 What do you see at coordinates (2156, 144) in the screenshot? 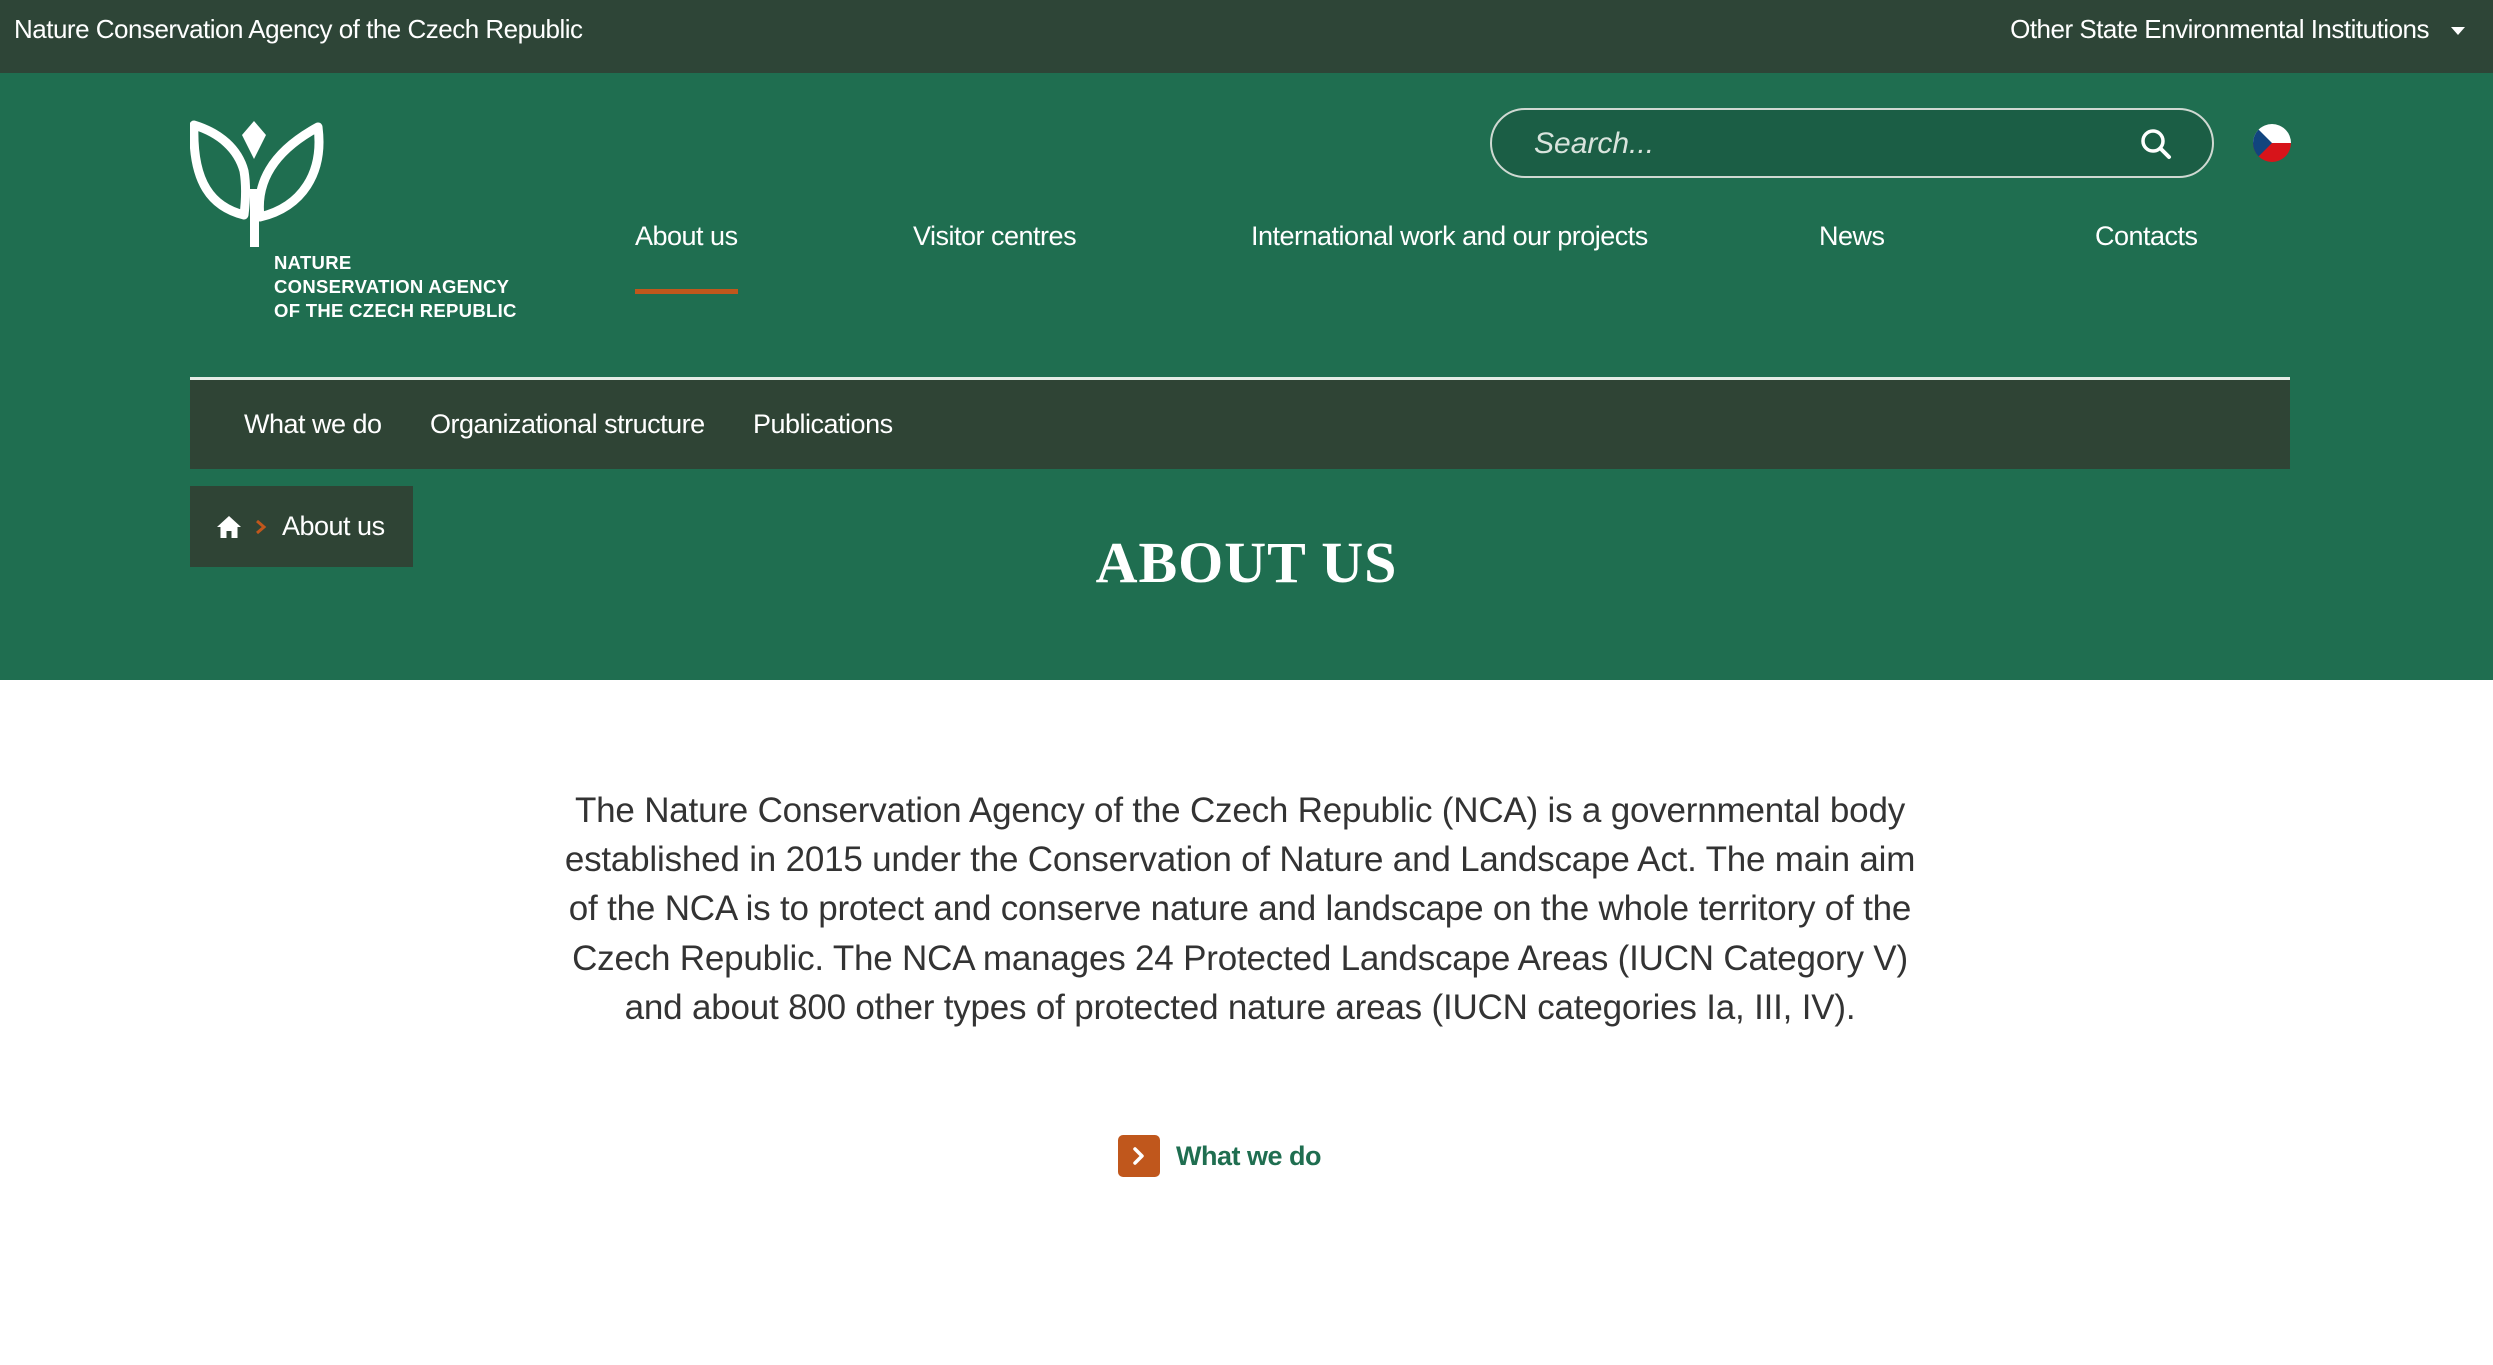
I see `search-icon` at bounding box center [2156, 144].